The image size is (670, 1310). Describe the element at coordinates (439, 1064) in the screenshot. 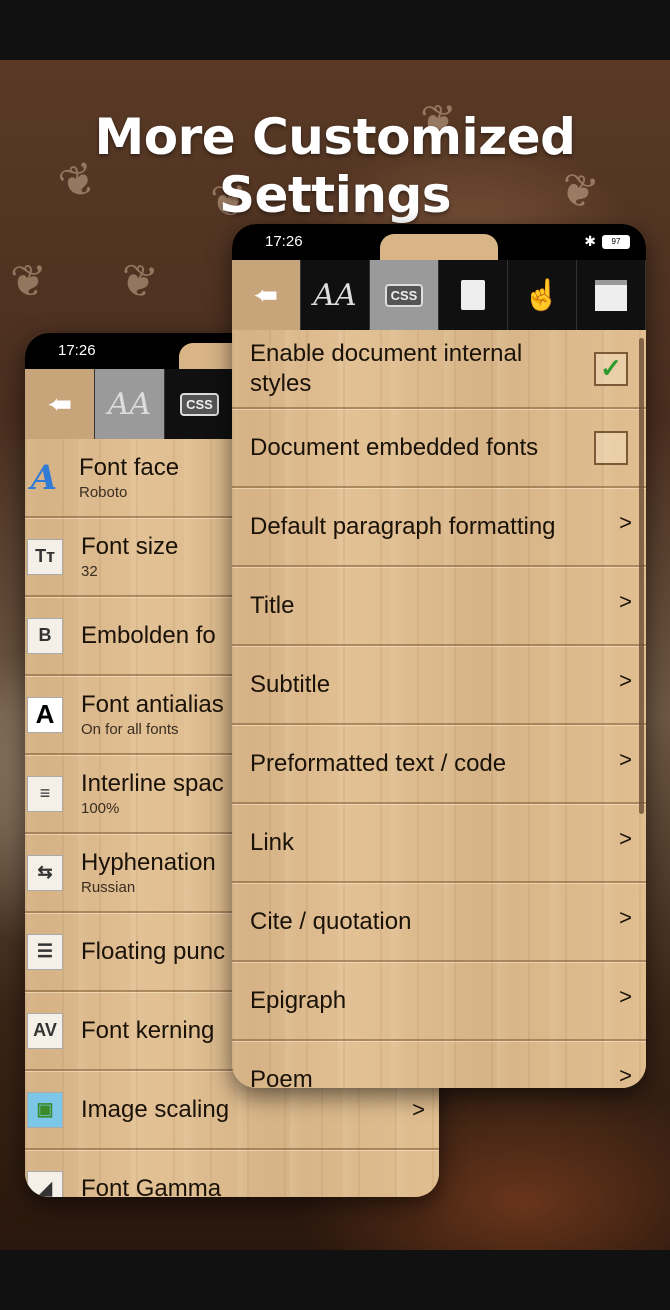

I see `list-item: Poem >` at that location.